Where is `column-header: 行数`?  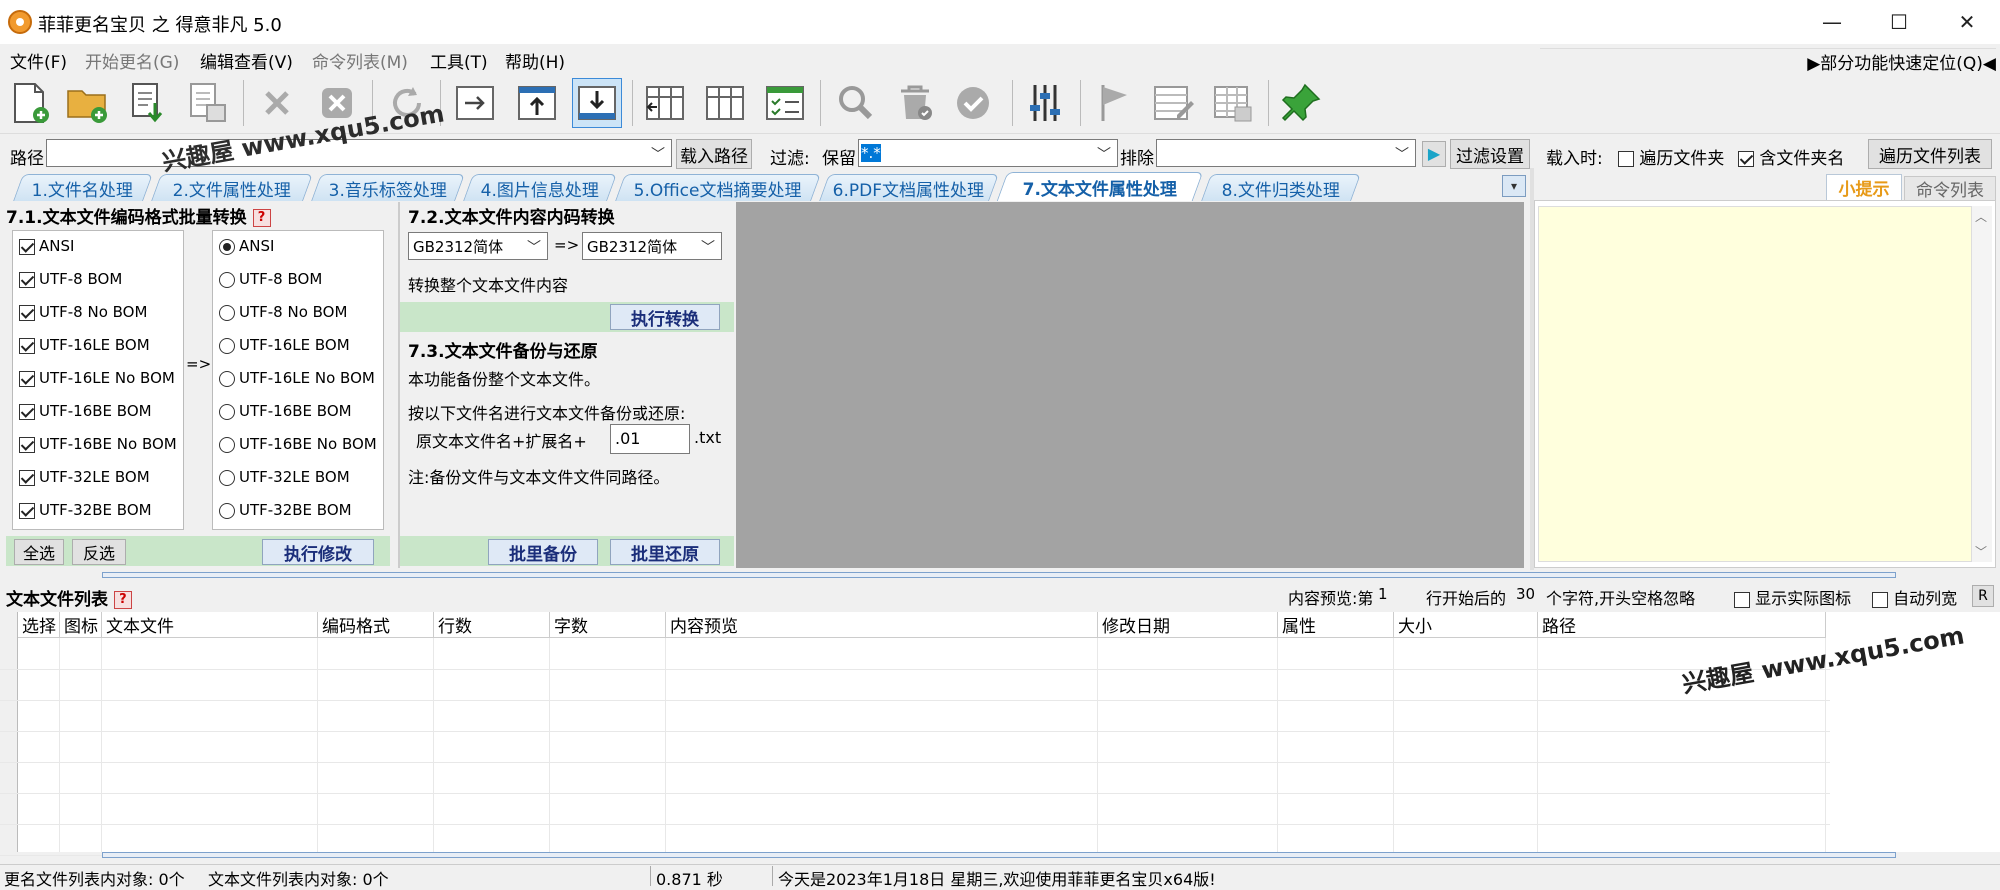
column-header: 行数 is located at coordinates (492, 625).